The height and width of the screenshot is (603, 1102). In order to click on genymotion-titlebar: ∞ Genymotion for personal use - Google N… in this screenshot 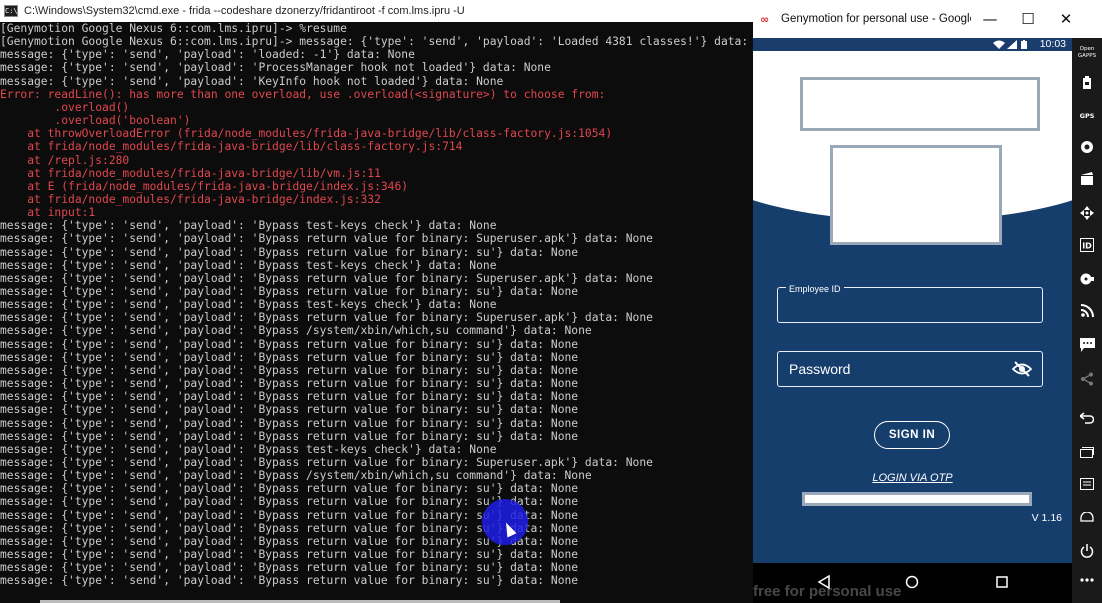, I will do `click(927, 19)`.